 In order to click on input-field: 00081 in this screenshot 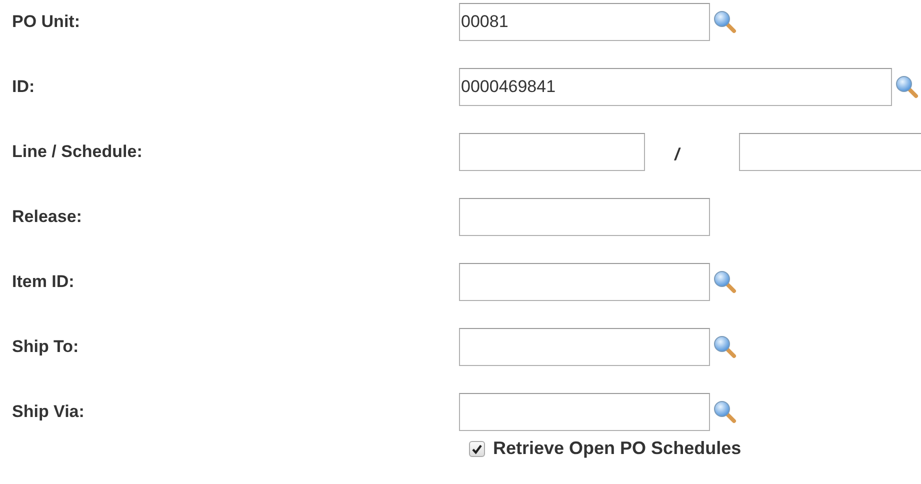, I will do `click(584, 21)`.